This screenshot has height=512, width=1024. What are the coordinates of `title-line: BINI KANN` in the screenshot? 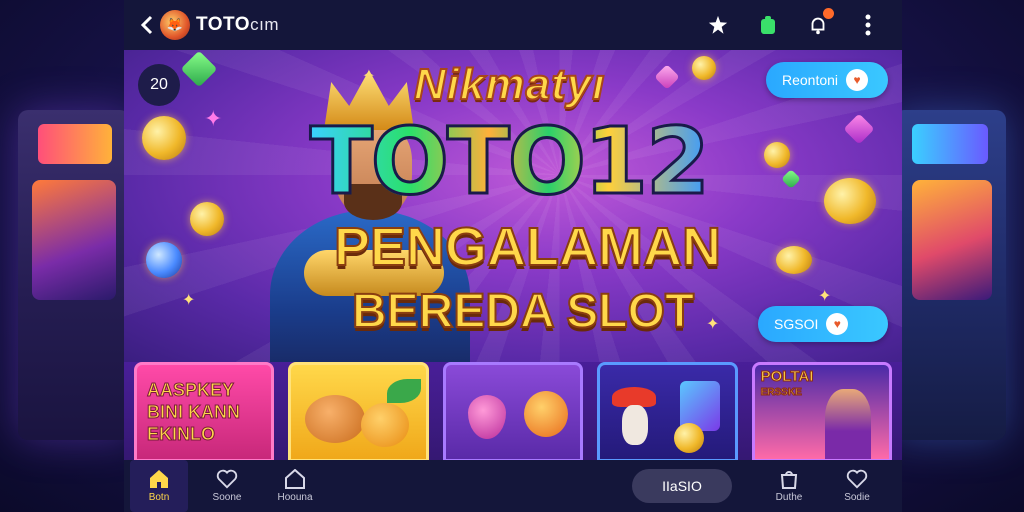 It's located at (194, 412).